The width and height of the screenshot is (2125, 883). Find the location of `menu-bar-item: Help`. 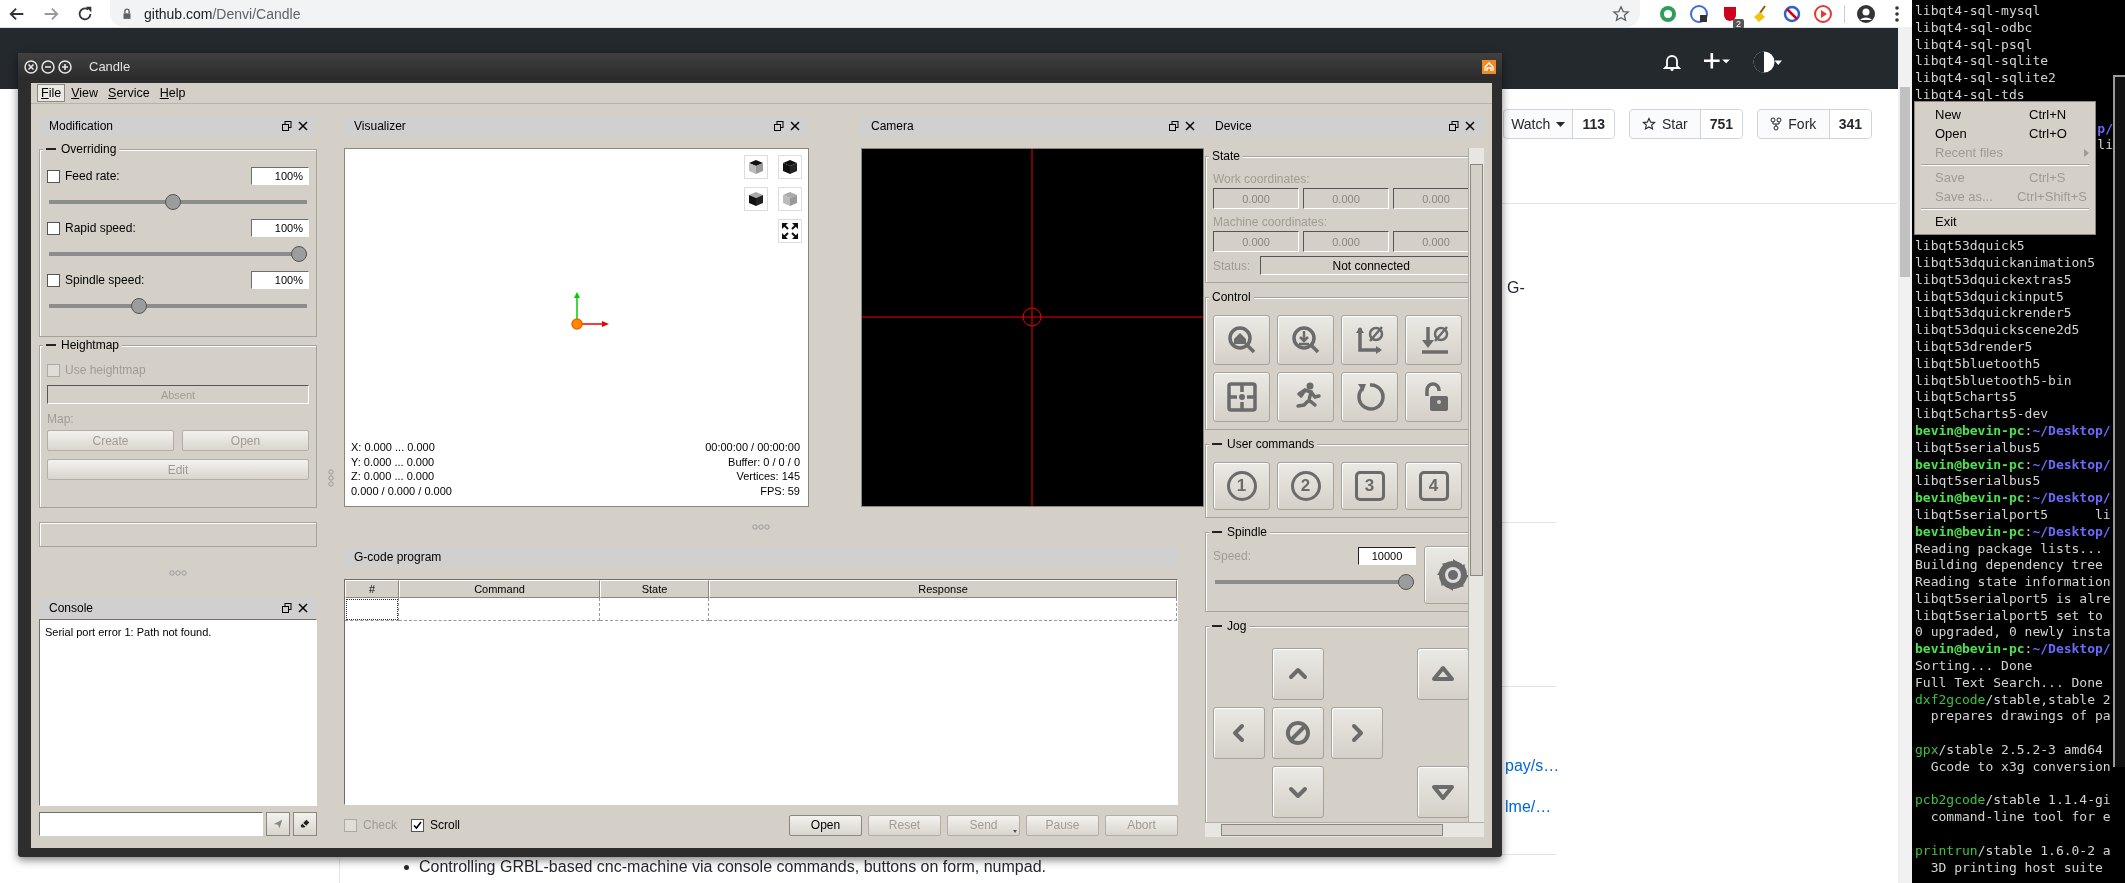

menu-bar-item: Help is located at coordinates (172, 93).